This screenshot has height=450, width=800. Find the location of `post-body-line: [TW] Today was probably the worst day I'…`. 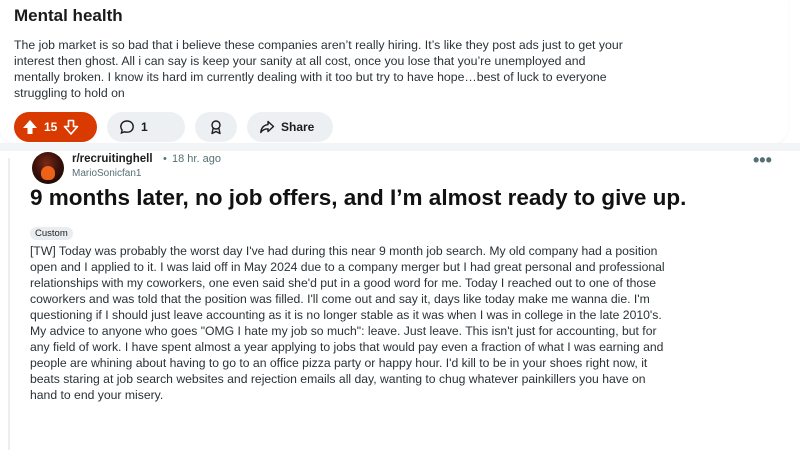

post-body-line: [TW] Today was probably the worst day I'… is located at coordinates (344, 251).